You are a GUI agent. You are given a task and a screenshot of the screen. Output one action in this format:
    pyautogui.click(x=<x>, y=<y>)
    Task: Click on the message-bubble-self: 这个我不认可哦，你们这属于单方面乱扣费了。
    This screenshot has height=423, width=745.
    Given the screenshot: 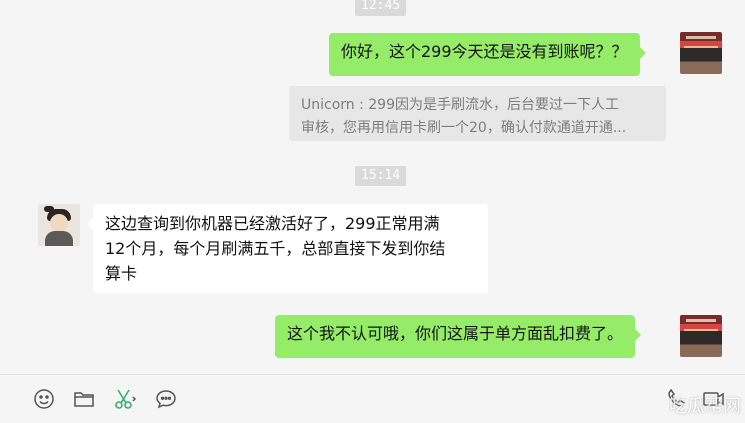 What is the action you would take?
    pyautogui.click(x=458, y=336)
    